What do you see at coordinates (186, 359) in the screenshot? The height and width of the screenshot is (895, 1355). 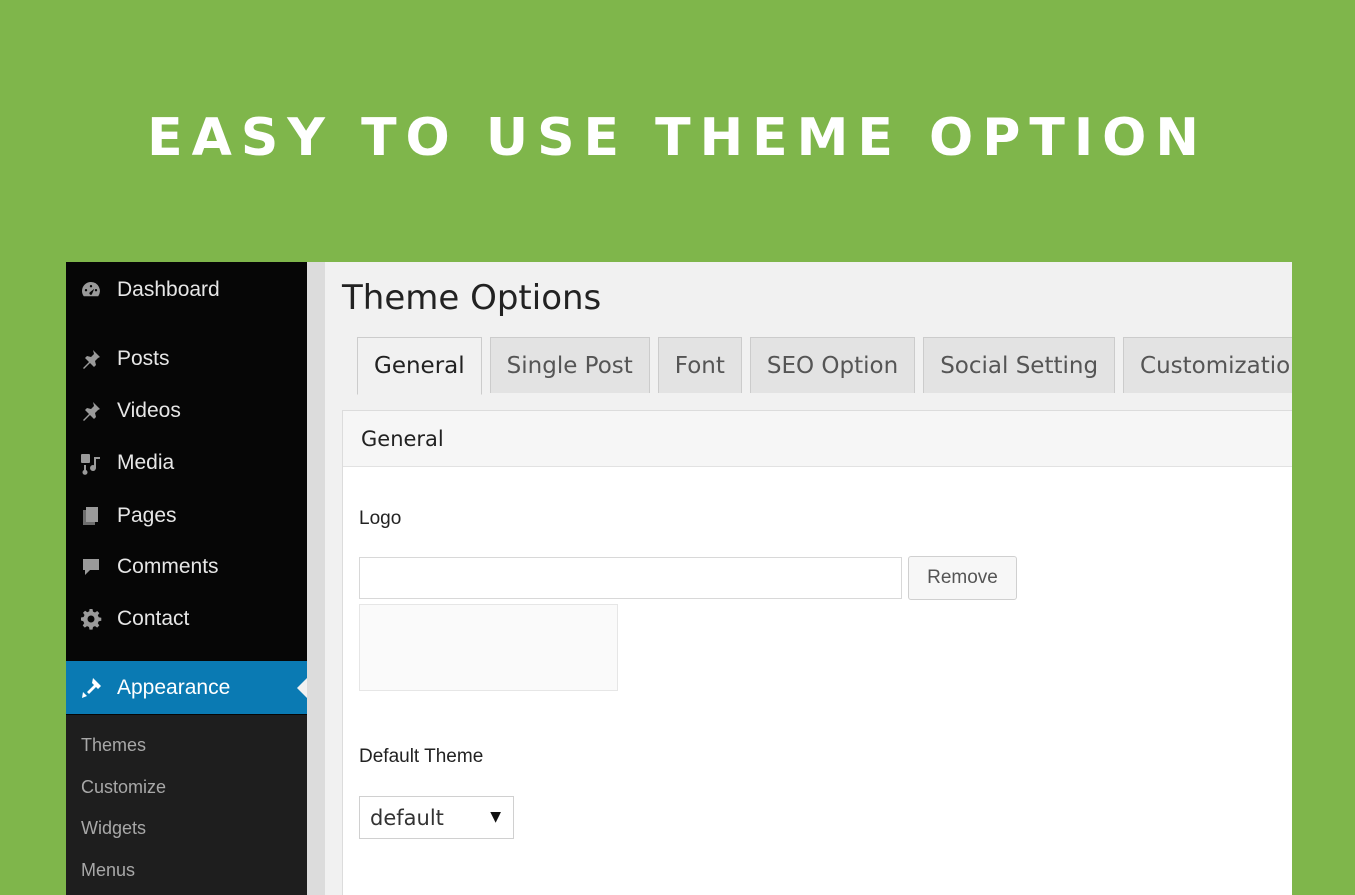 I see `sidebar-item-posts: Posts` at bounding box center [186, 359].